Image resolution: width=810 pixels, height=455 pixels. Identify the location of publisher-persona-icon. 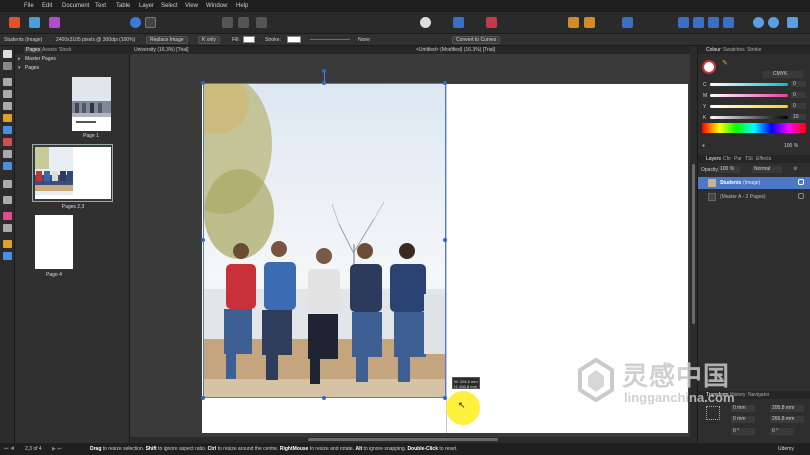
(14, 22).